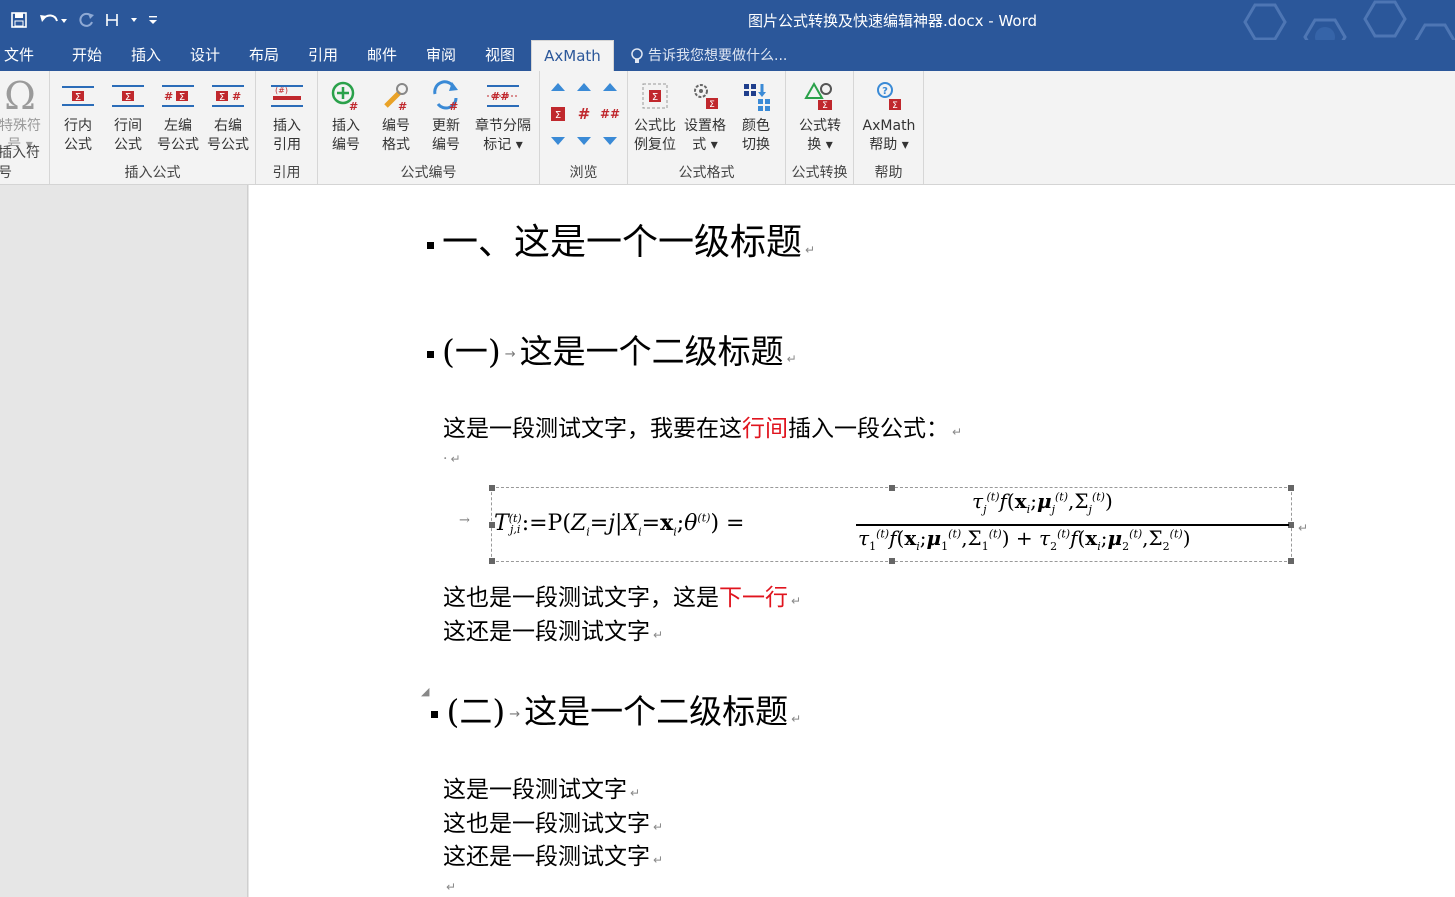 The image size is (1455, 897). What do you see at coordinates (705, 96) in the screenshot?
I see `gear-formula-icon: Σ` at bounding box center [705, 96].